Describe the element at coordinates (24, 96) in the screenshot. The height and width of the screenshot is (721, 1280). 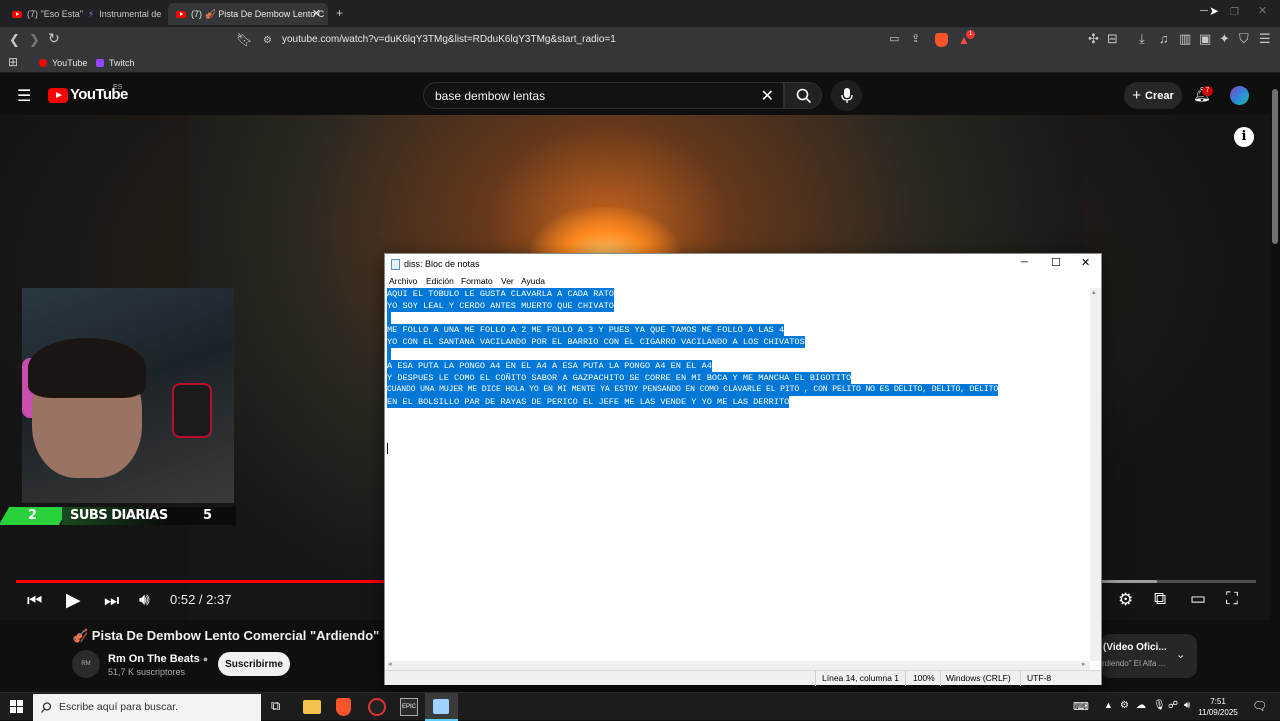
I see `hamburger-menu-icon: ☰` at that location.